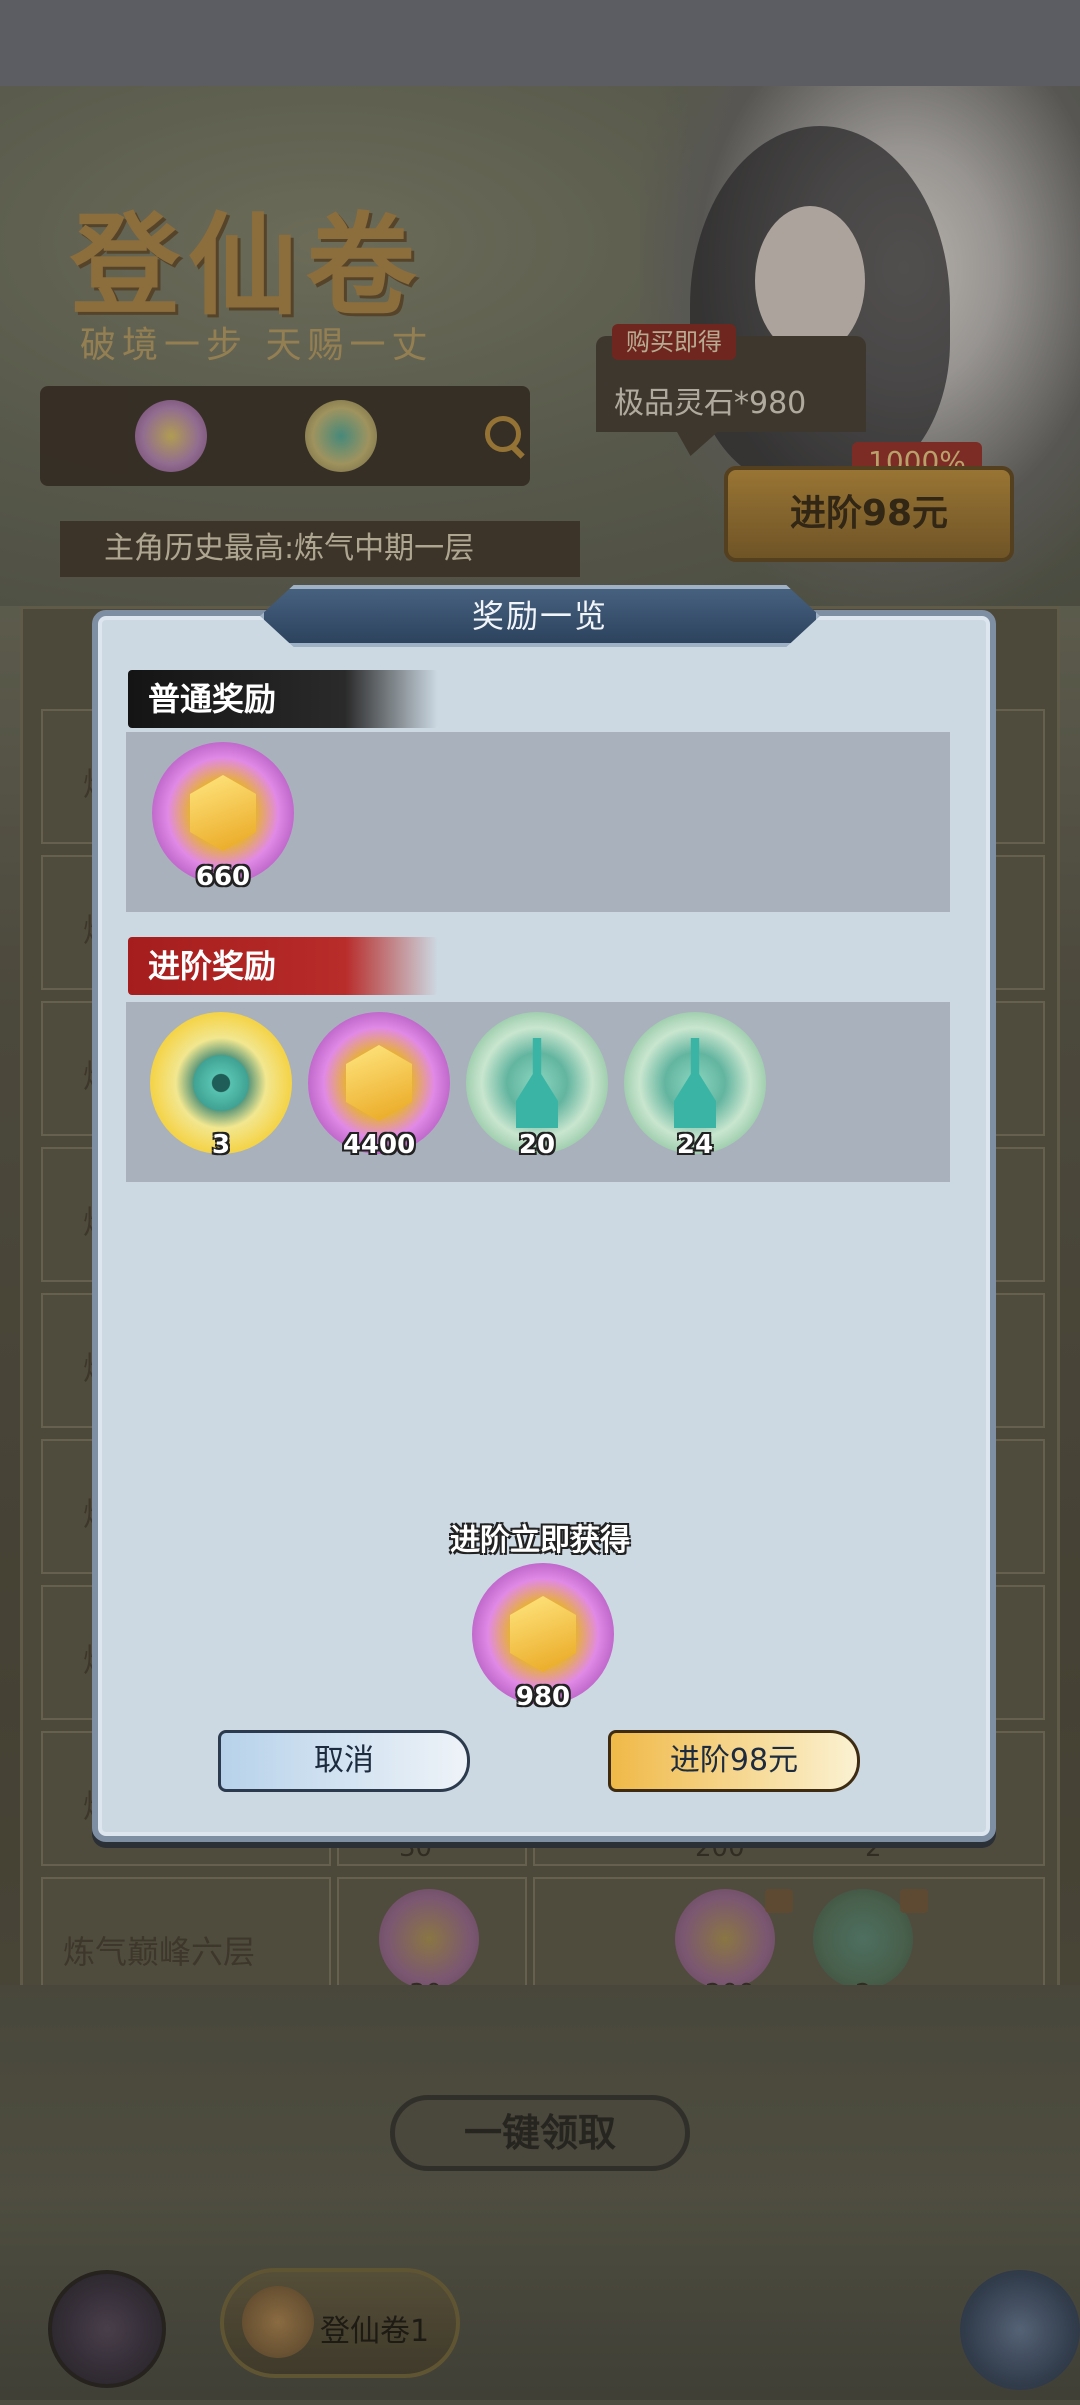 The height and width of the screenshot is (2405, 1080). Describe the element at coordinates (538, 822) in the screenshot. I see `normal-reward-band: 660` at that location.